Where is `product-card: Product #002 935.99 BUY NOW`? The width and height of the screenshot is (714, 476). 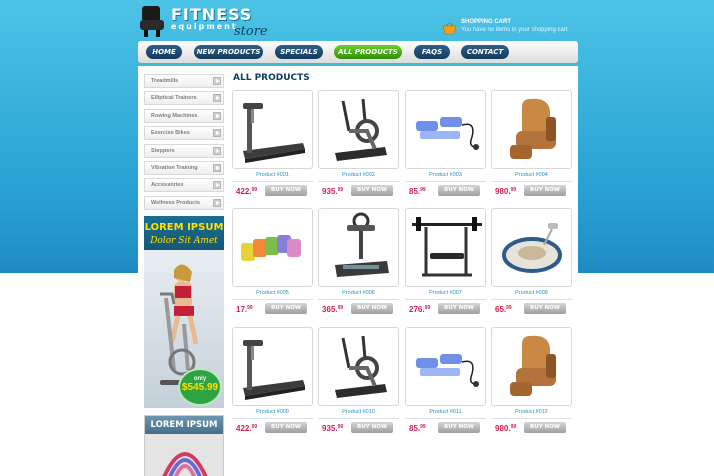 product-card: Product #002 935.99 BUY NOW is located at coordinates (358, 146).